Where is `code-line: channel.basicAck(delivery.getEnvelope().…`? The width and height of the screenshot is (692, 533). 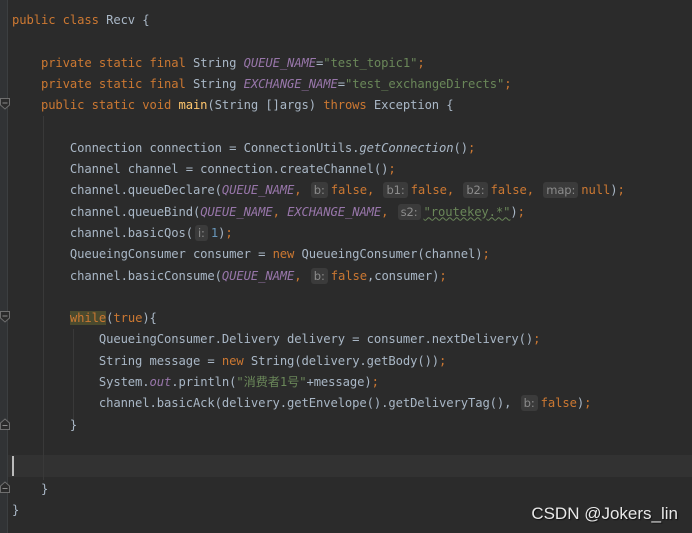 code-line: channel.basicAck(delivery.getEnvelope().… is located at coordinates (352, 403).